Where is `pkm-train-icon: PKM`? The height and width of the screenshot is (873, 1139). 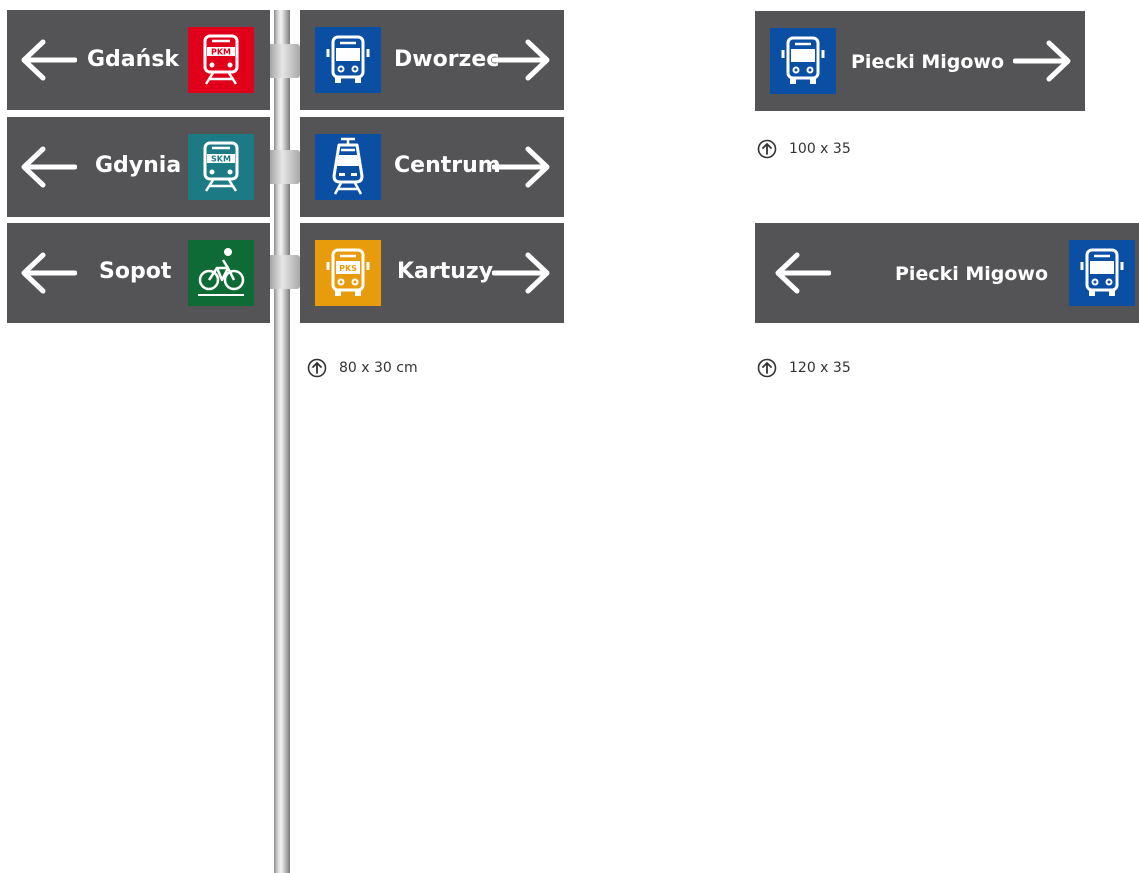 pkm-train-icon: PKM is located at coordinates (221, 60).